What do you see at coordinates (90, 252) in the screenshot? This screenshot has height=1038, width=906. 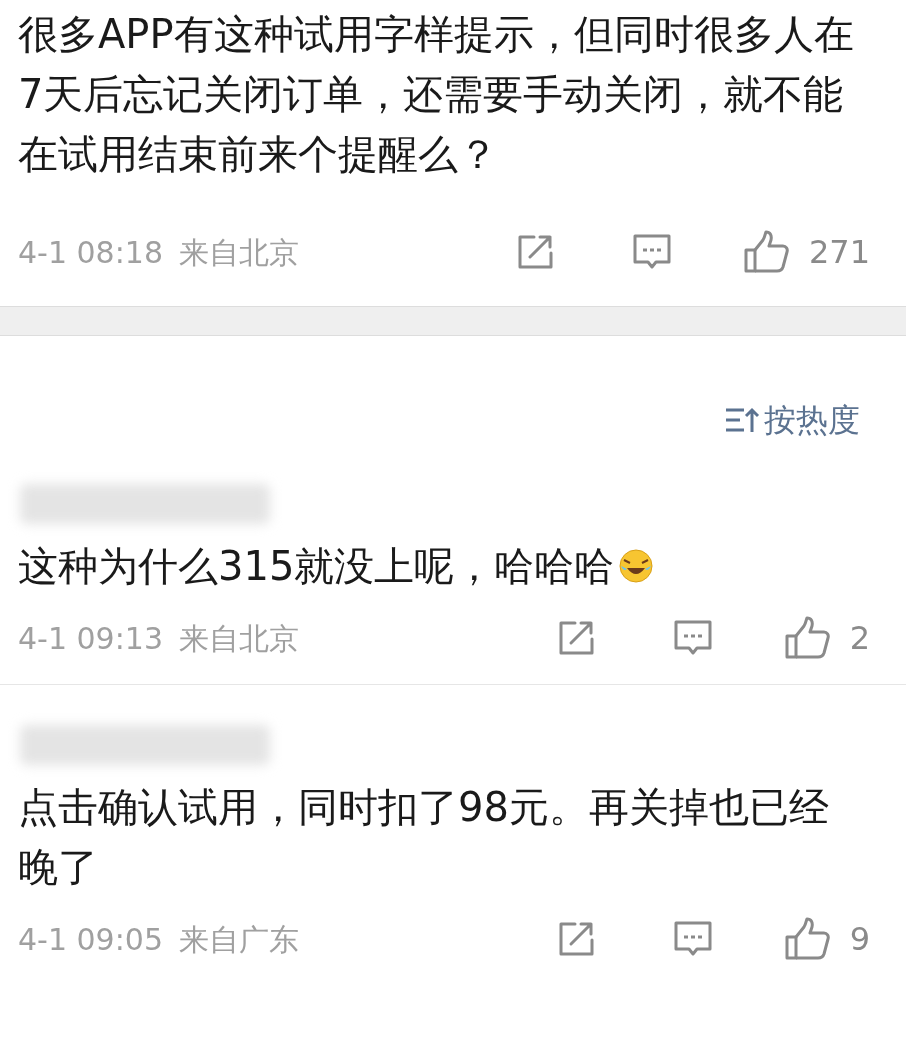 I see `timestamp: 4-1 08:18` at bounding box center [90, 252].